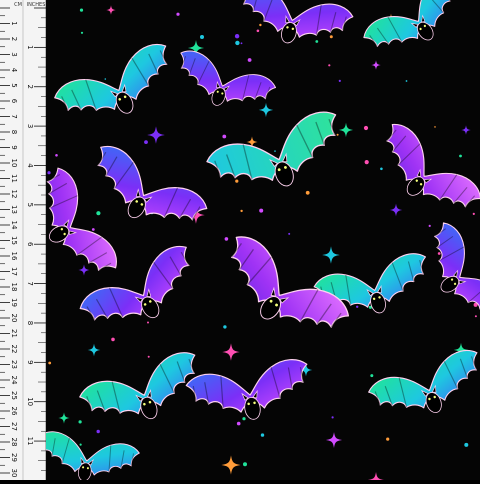 This screenshot has width=480, height=484. What do you see at coordinates (30, 244) in the screenshot?
I see `ruler-inch-label: 6` at bounding box center [30, 244].